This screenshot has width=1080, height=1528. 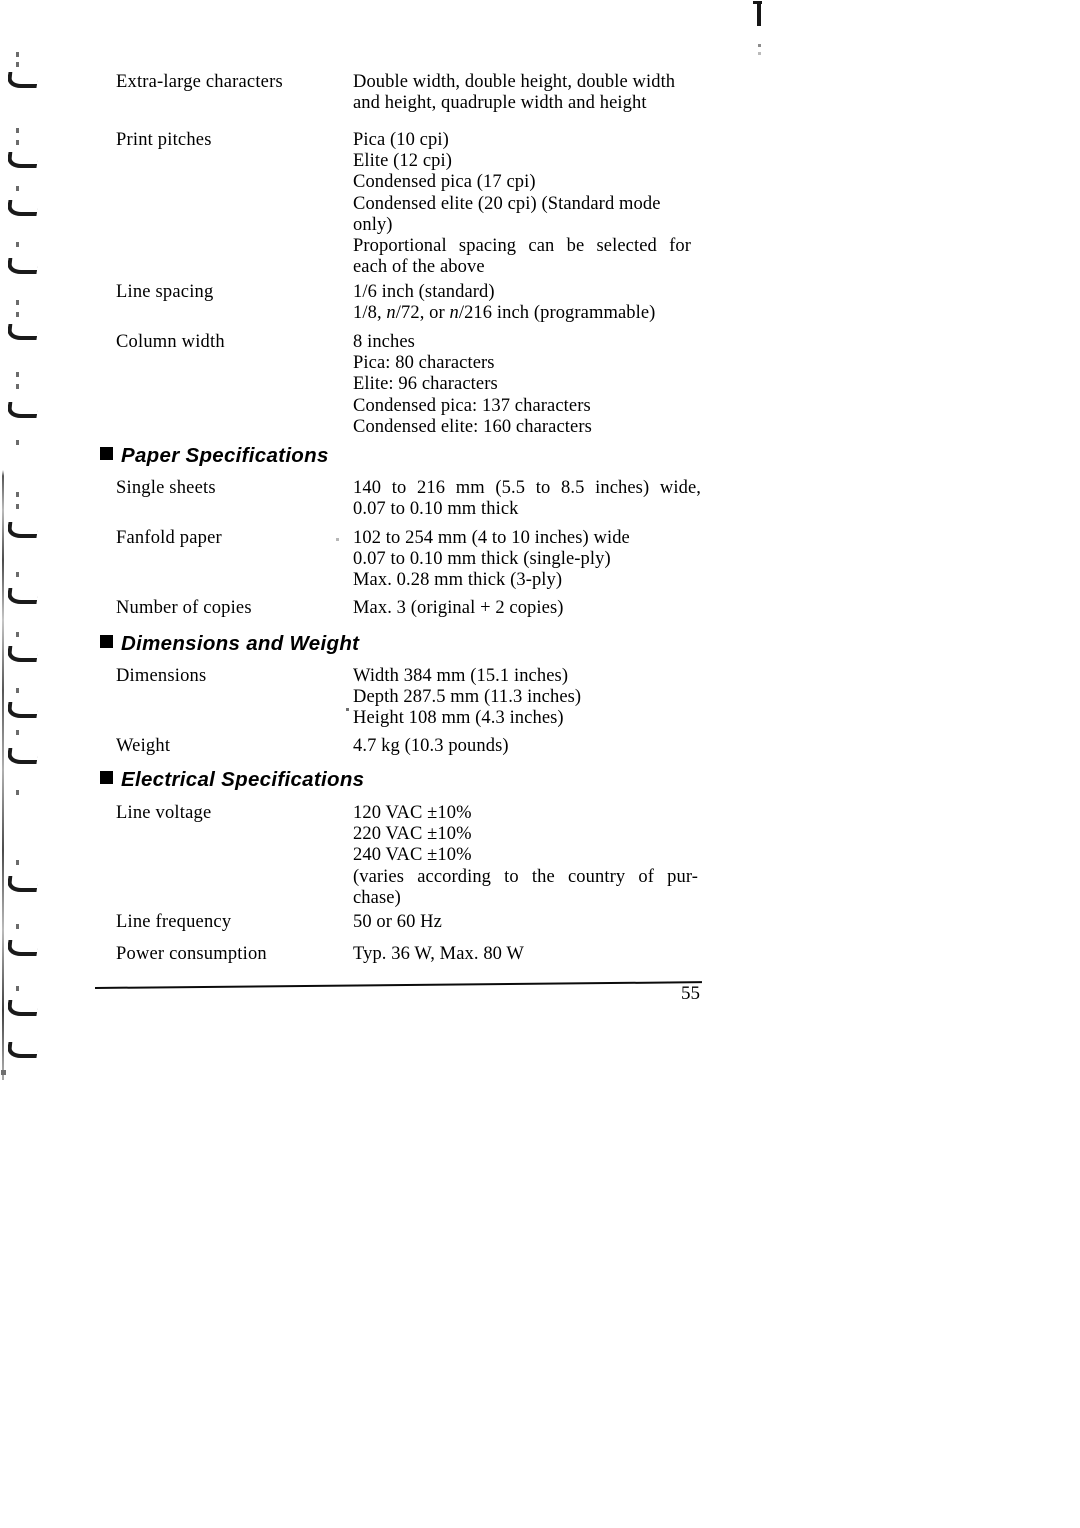 I want to click on scan-mark-top-right, so click(x=757, y=13).